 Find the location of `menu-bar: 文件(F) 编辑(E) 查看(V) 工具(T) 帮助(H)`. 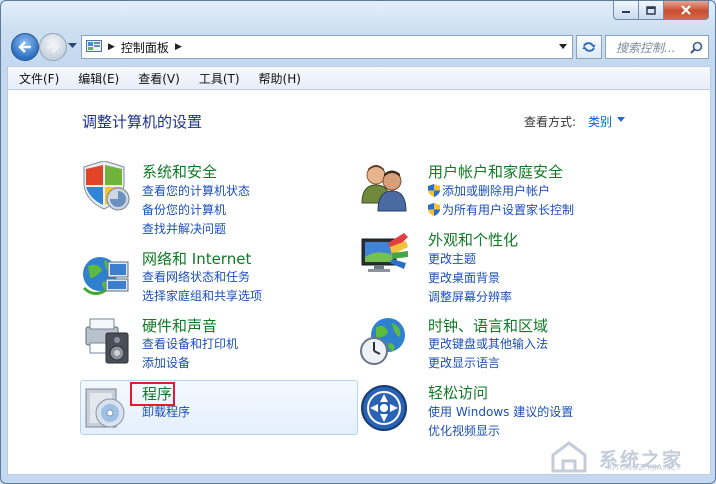

menu-bar: 文件(F) 编辑(E) 查看(V) 工具(T) 帮助(H) is located at coordinates (359, 77).